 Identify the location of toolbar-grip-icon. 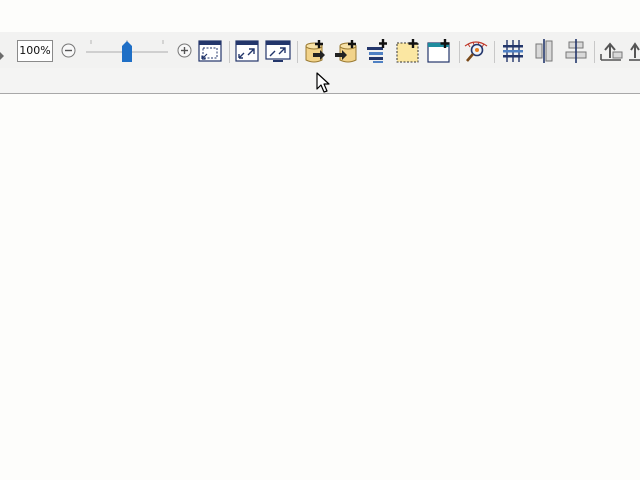
(2, 56).